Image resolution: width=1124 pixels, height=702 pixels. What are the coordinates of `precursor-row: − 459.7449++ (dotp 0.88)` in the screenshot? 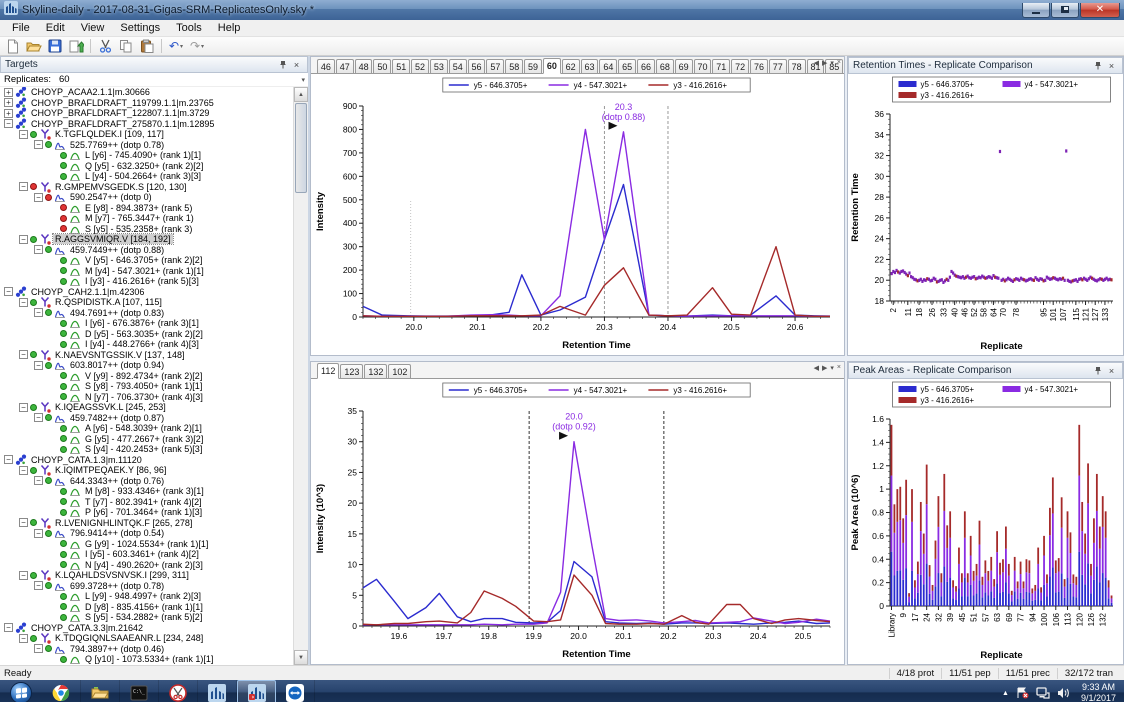 It's located at (146, 250).